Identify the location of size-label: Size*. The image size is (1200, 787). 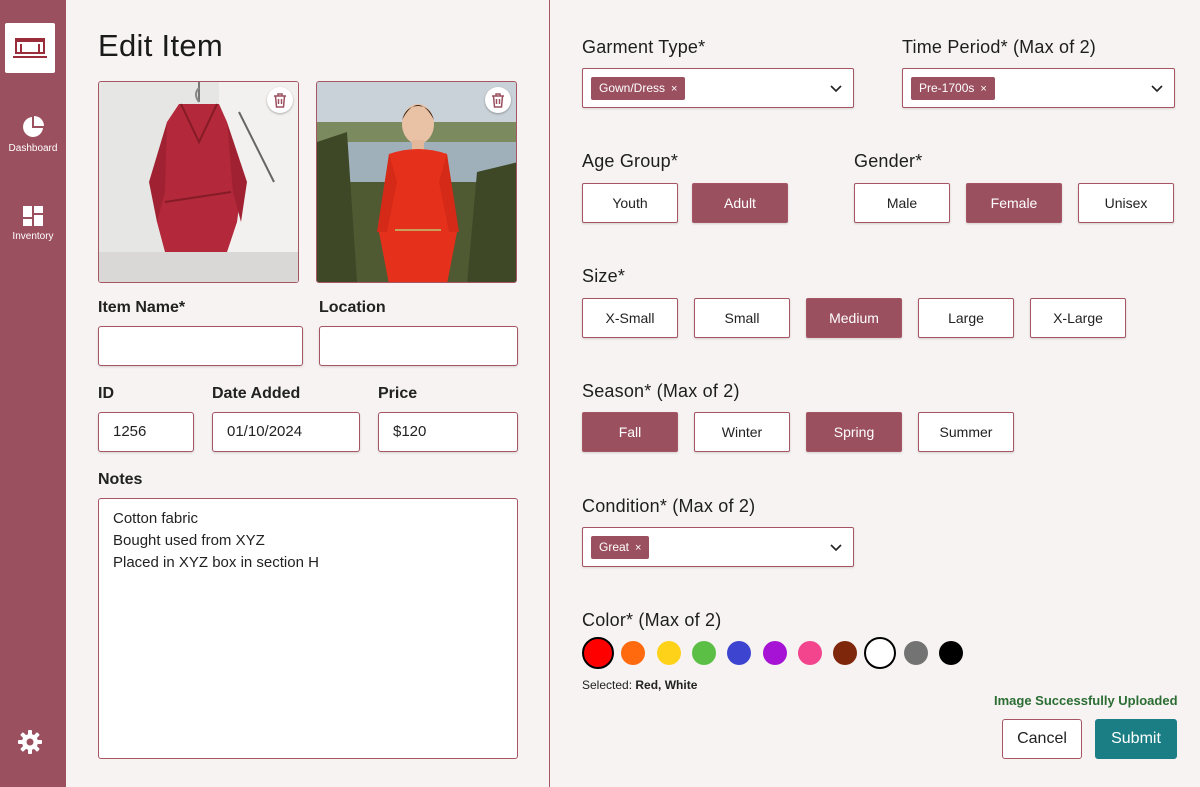
(604, 276).